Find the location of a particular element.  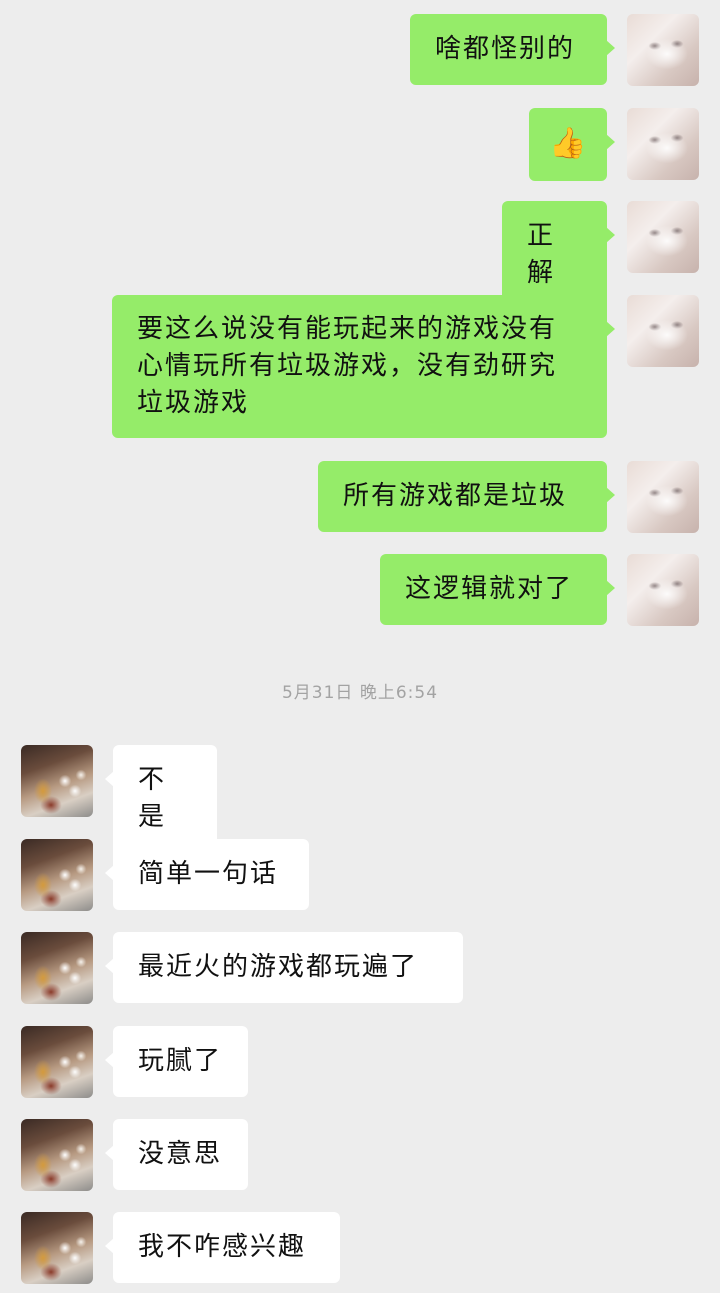

message-text: 简单一句话 is located at coordinates (208, 874).